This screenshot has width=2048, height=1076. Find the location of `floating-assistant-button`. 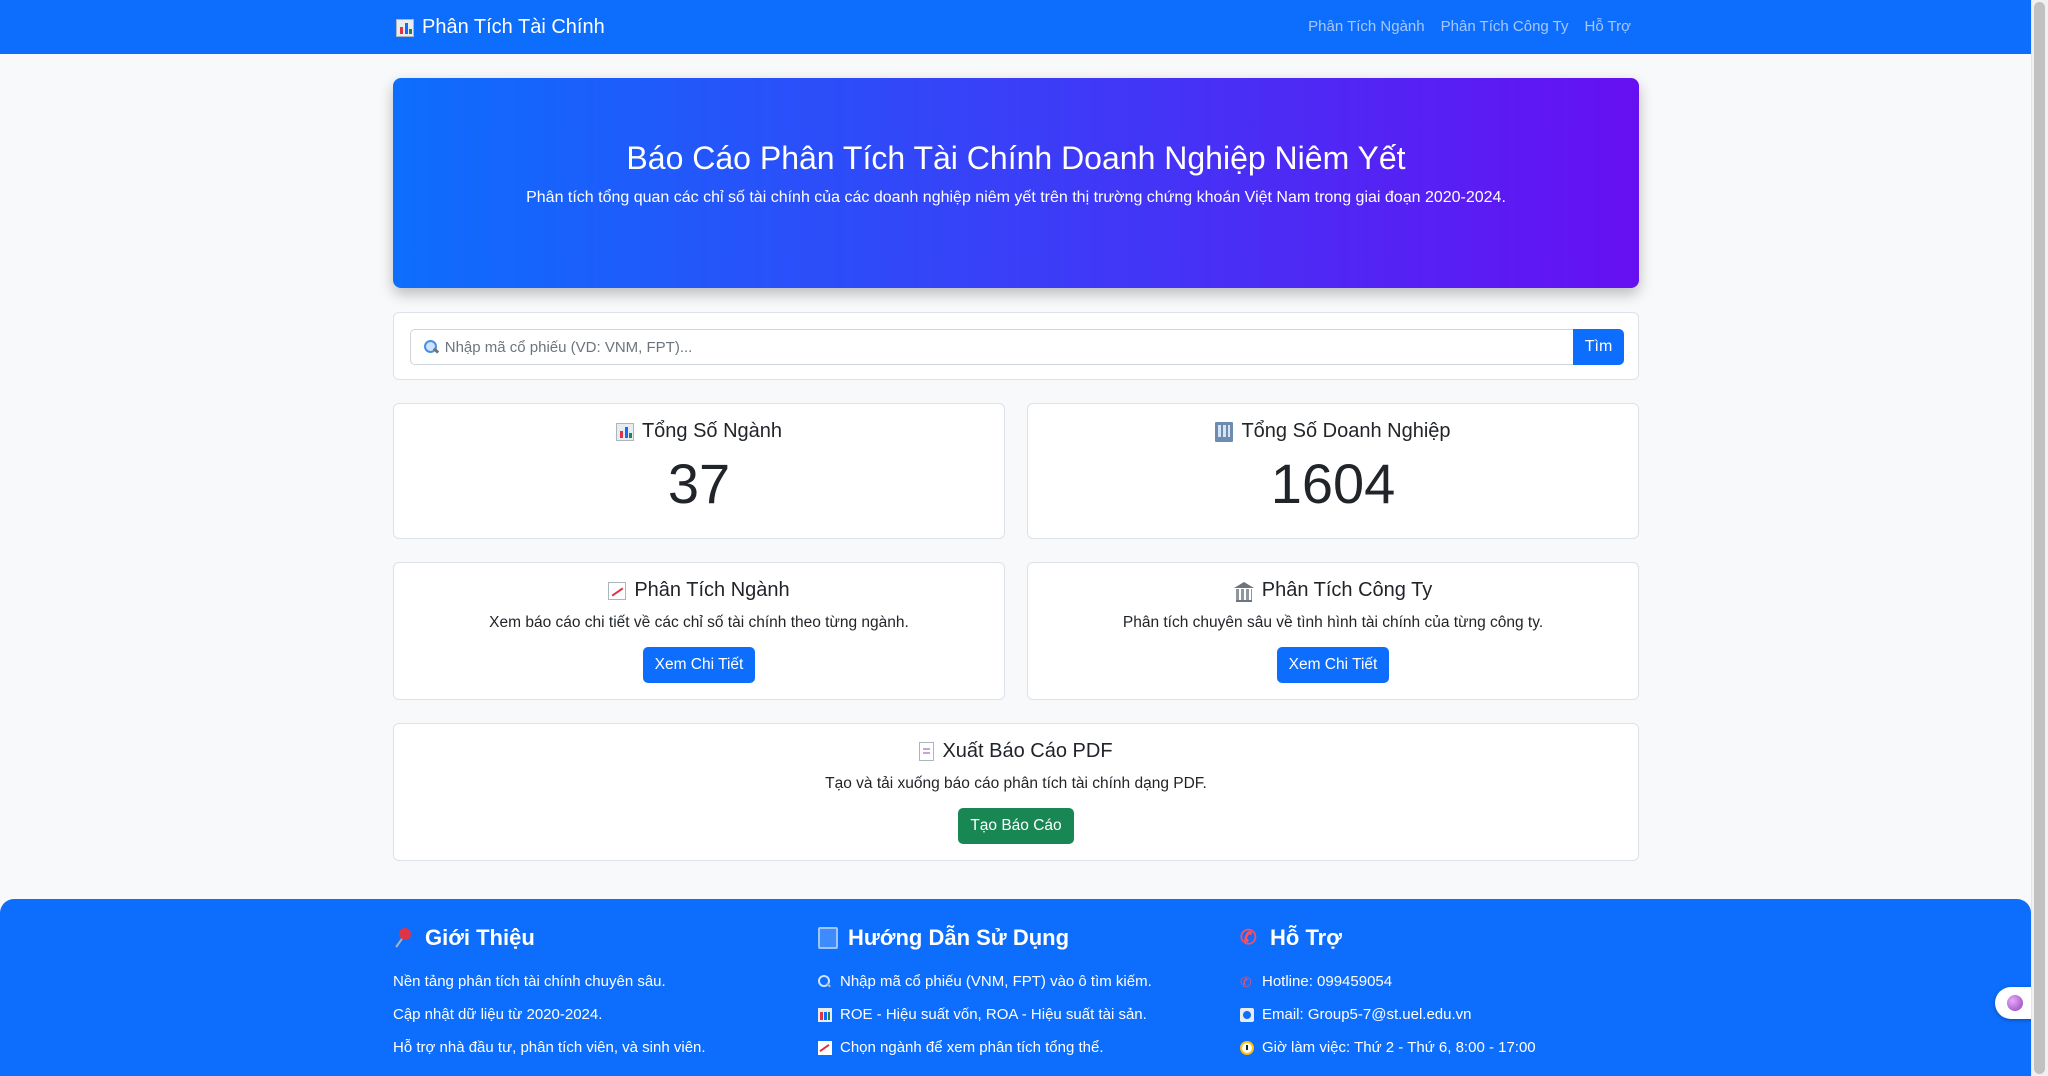

floating-assistant-button is located at coordinates (2015, 1003).